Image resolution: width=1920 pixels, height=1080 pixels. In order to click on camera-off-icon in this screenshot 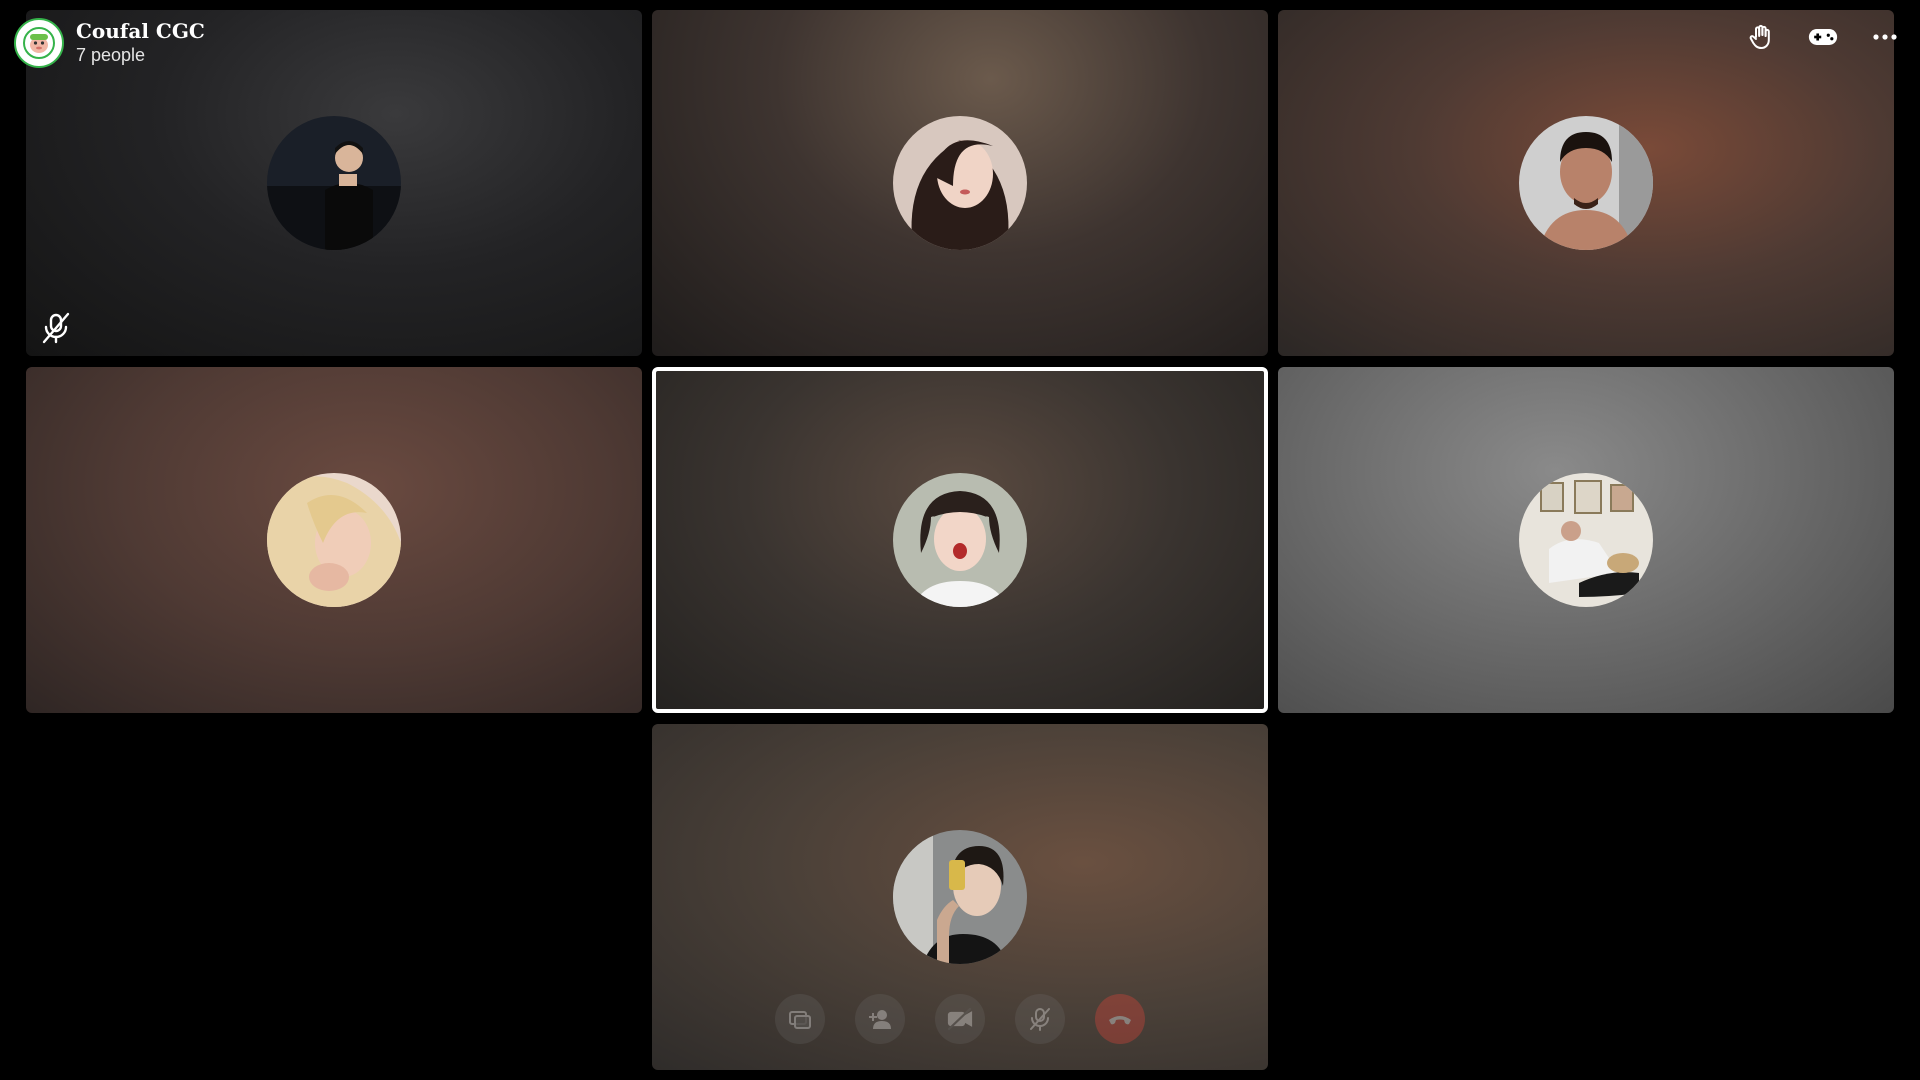, I will do `click(960, 1019)`.